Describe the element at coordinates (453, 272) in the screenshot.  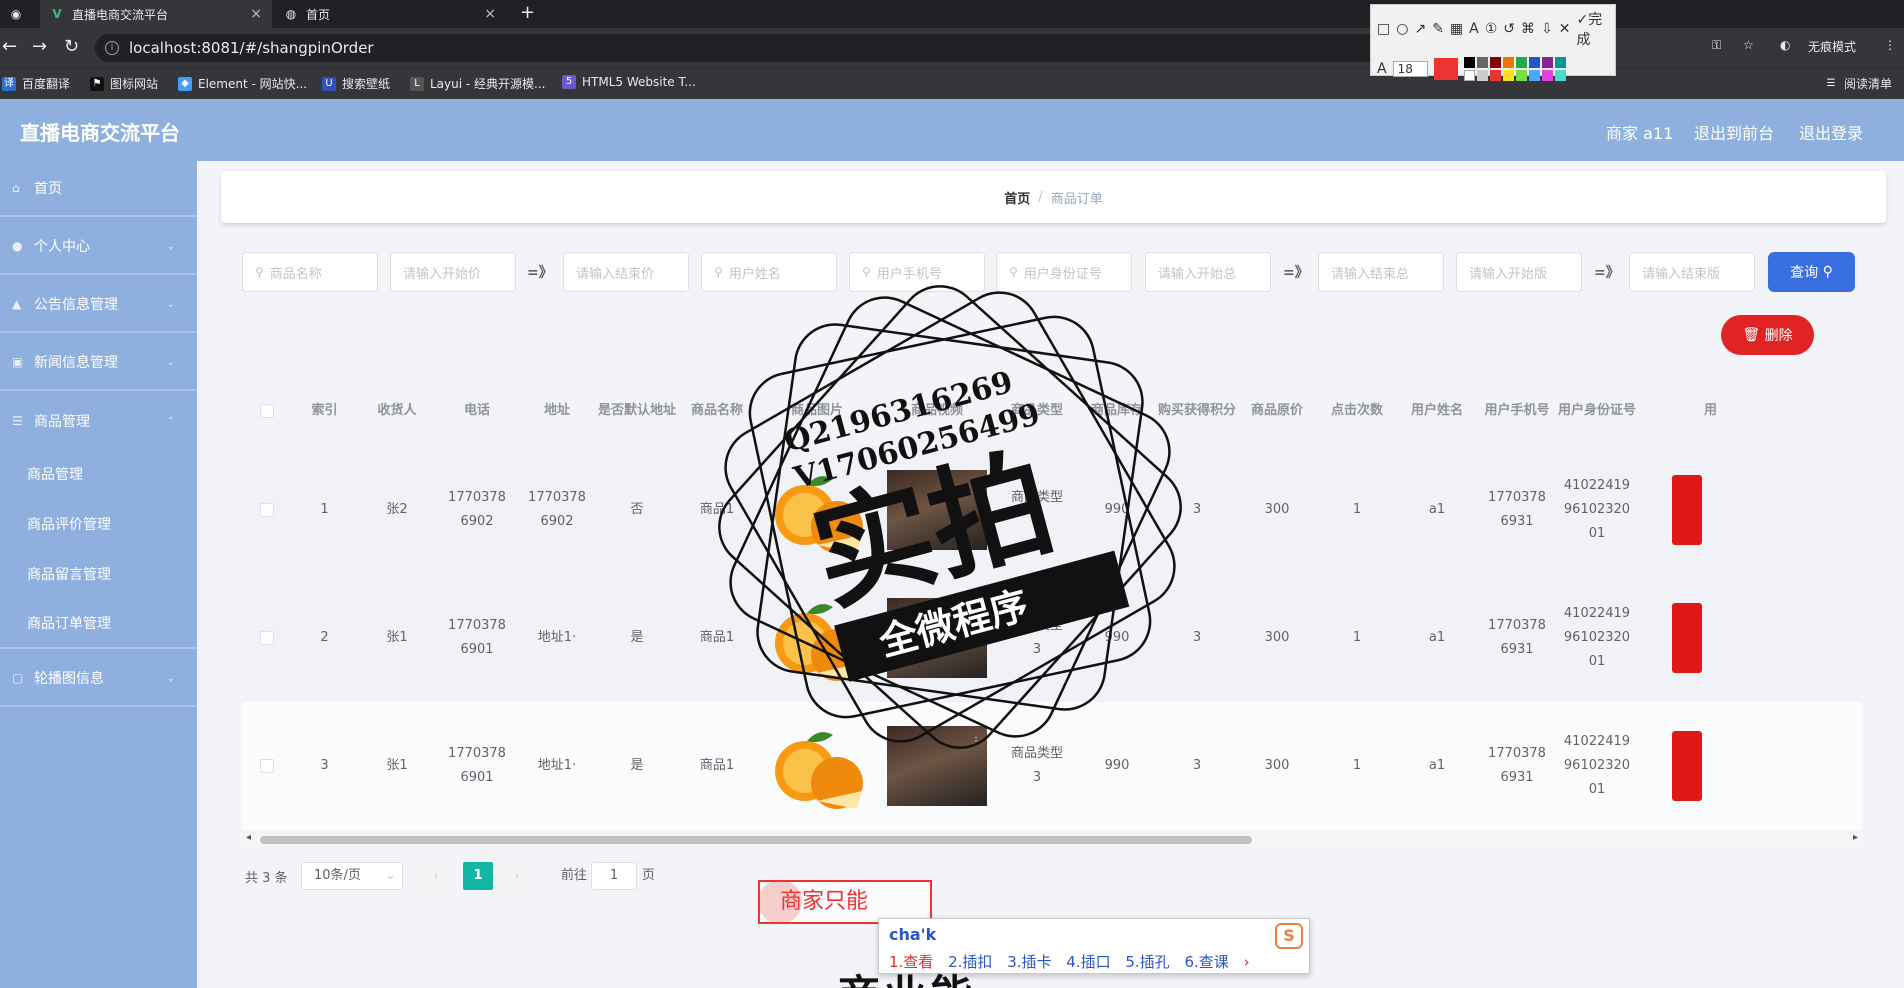
I see `price-start-input: 请输入开始价` at that location.